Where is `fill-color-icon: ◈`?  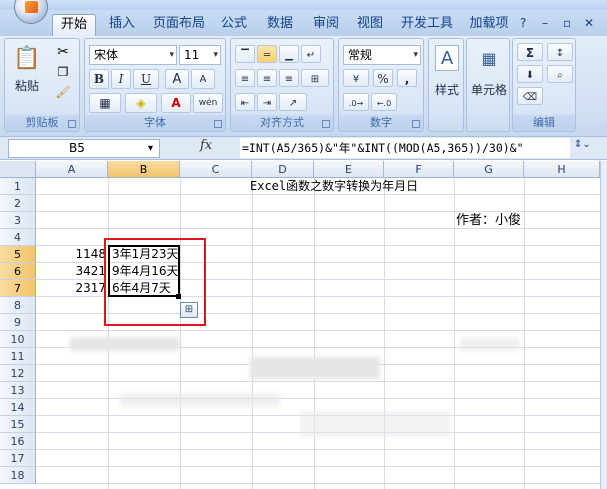
fill-color-icon: ◈ is located at coordinates (141, 103).